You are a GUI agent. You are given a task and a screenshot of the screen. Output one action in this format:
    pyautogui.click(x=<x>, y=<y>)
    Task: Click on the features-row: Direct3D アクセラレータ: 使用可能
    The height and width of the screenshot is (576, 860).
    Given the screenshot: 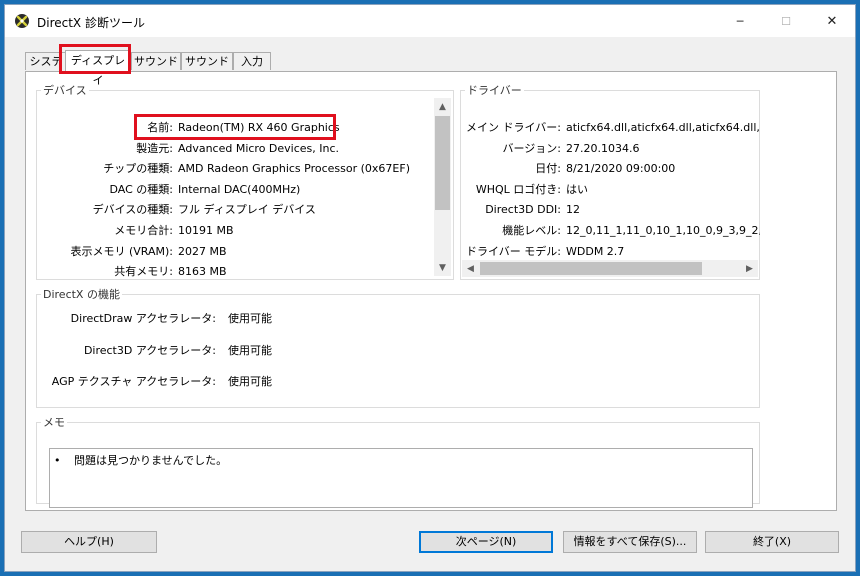 What is the action you would take?
    pyautogui.click(x=431, y=351)
    